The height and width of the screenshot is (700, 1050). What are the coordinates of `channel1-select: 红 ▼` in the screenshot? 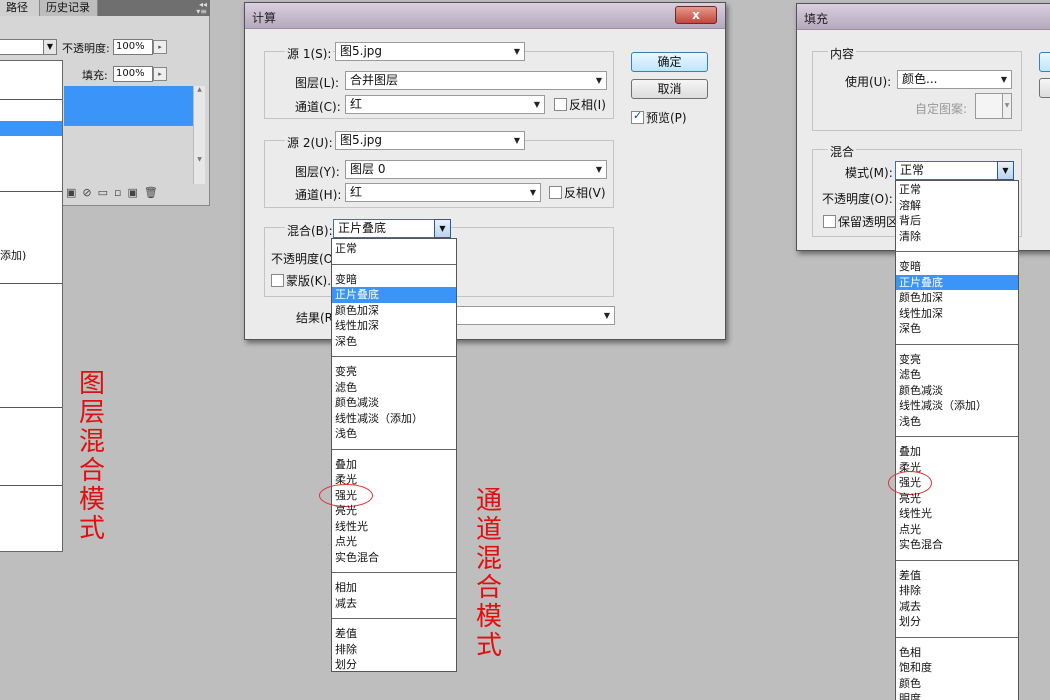 It's located at (445, 104).